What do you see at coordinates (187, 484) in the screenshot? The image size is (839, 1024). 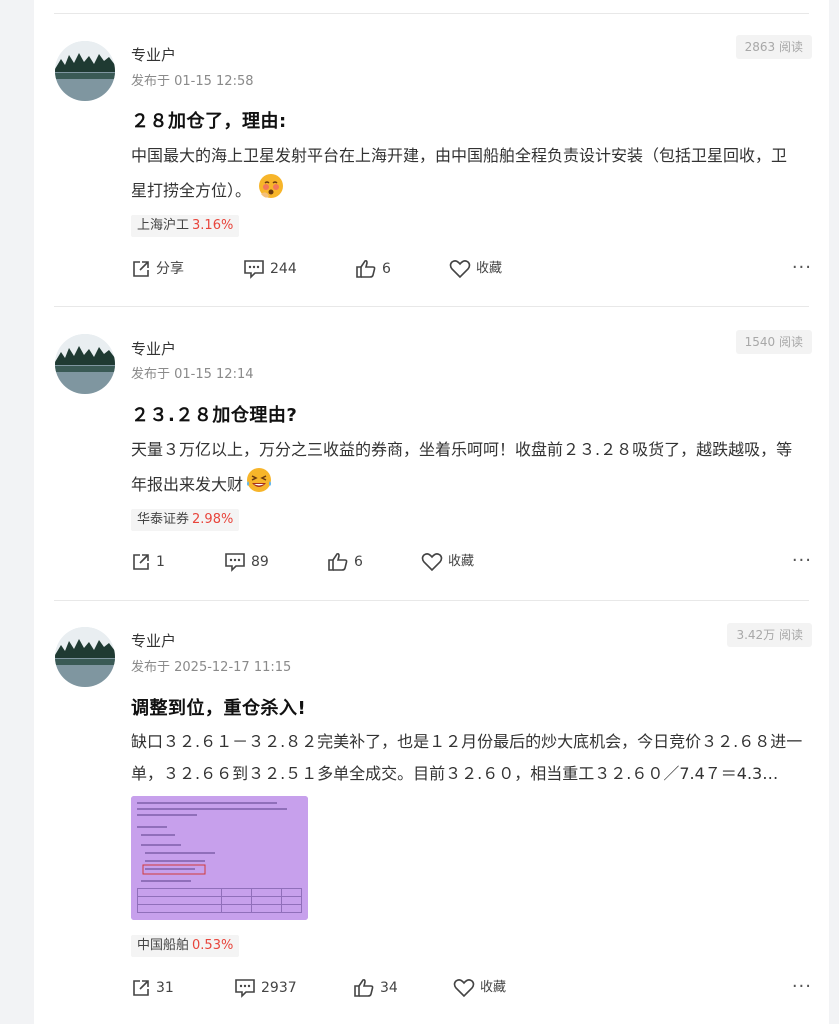 I see `body-line-text: 年报出来发大财` at bounding box center [187, 484].